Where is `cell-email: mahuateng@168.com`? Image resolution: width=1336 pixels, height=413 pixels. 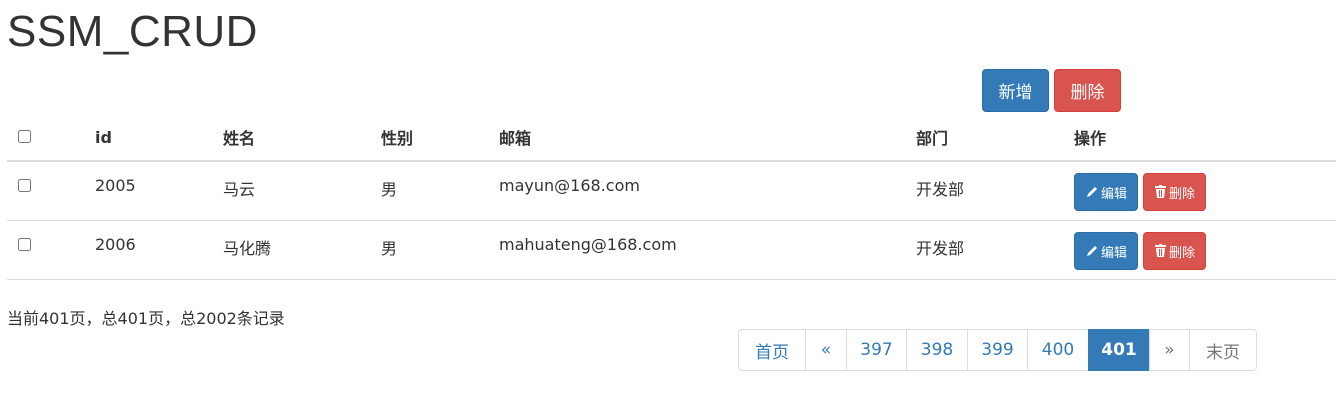
cell-email: mahuateng@168.com is located at coordinates (588, 244).